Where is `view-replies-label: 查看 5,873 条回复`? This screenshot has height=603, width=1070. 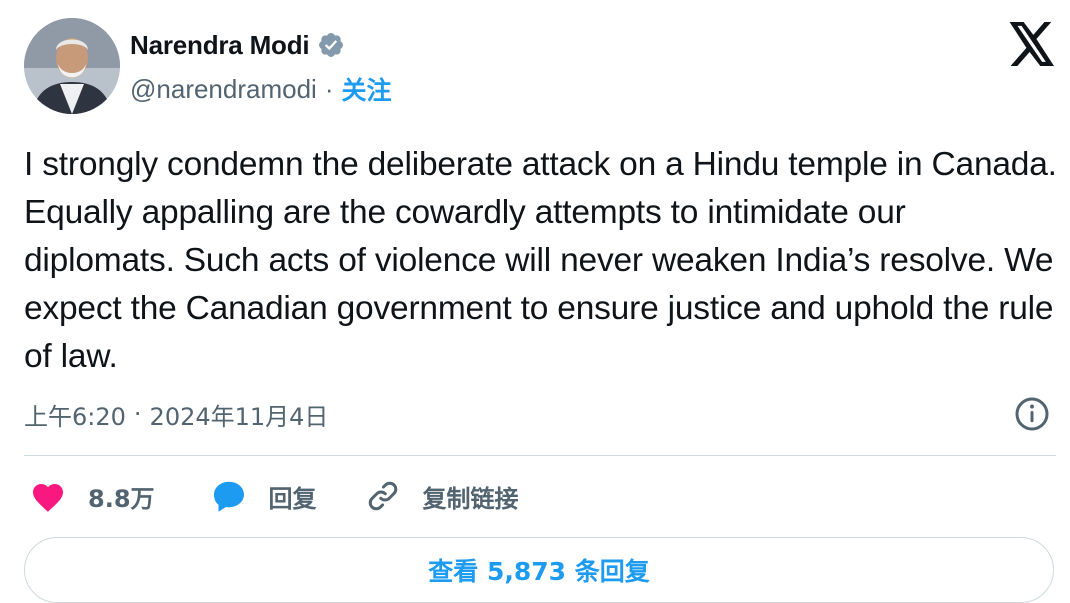 view-replies-label: 查看 5,873 条回复 is located at coordinates (539, 571).